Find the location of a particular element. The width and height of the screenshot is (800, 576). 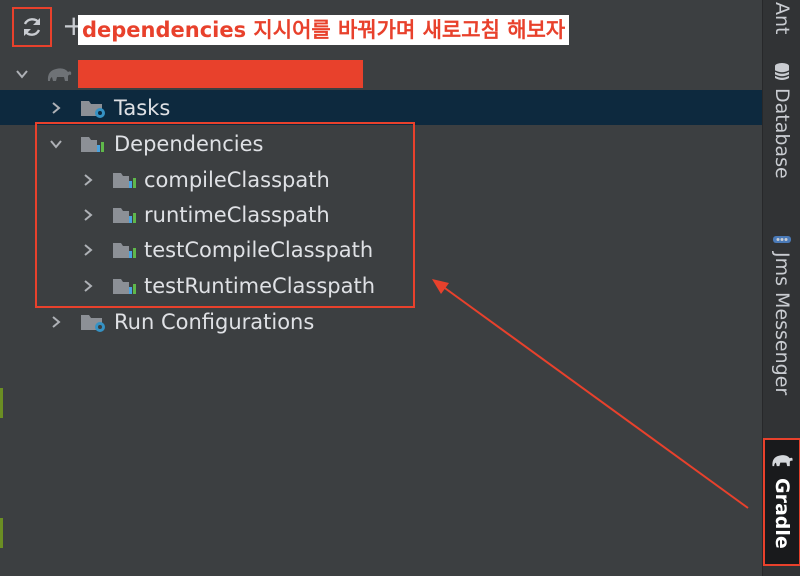

tree-row-run-configurations: Run Configurations is located at coordinates (381, 321).